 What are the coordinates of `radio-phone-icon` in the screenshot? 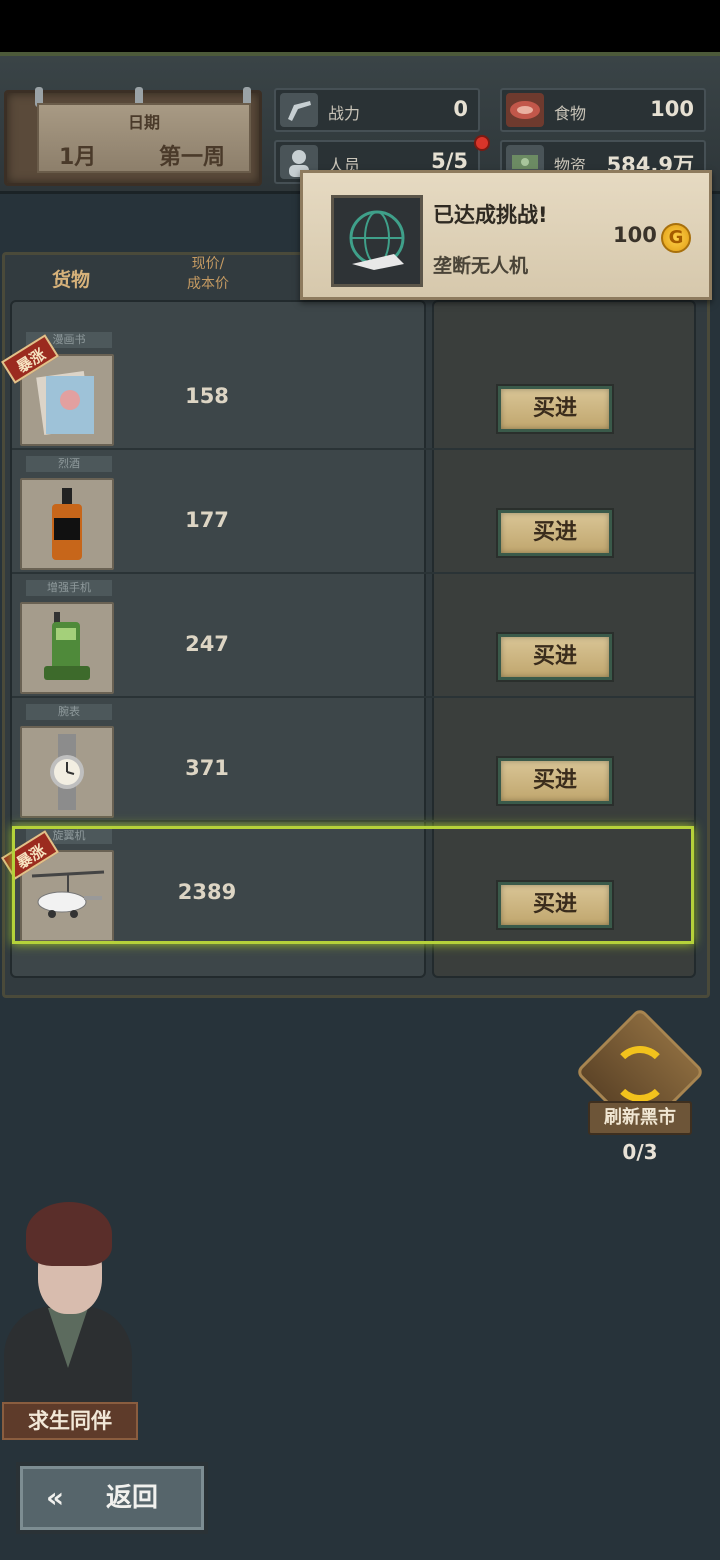 It's located at (67, 646).